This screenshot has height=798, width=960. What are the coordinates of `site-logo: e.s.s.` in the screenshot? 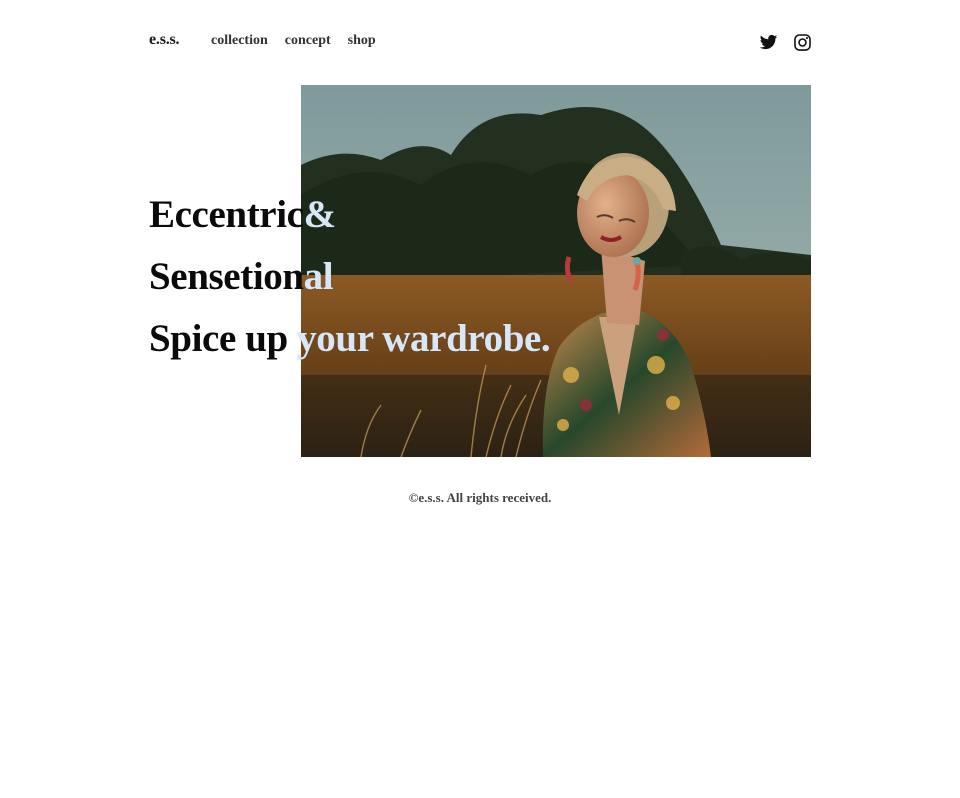 It's located at (164, 40).